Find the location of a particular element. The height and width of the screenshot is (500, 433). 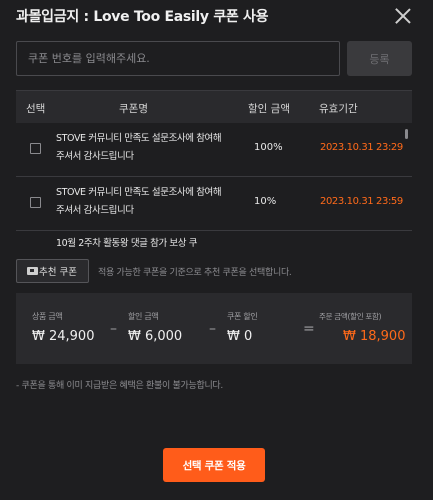

product-amount-label: 상품 금액 is located at coordinates (47, 316).